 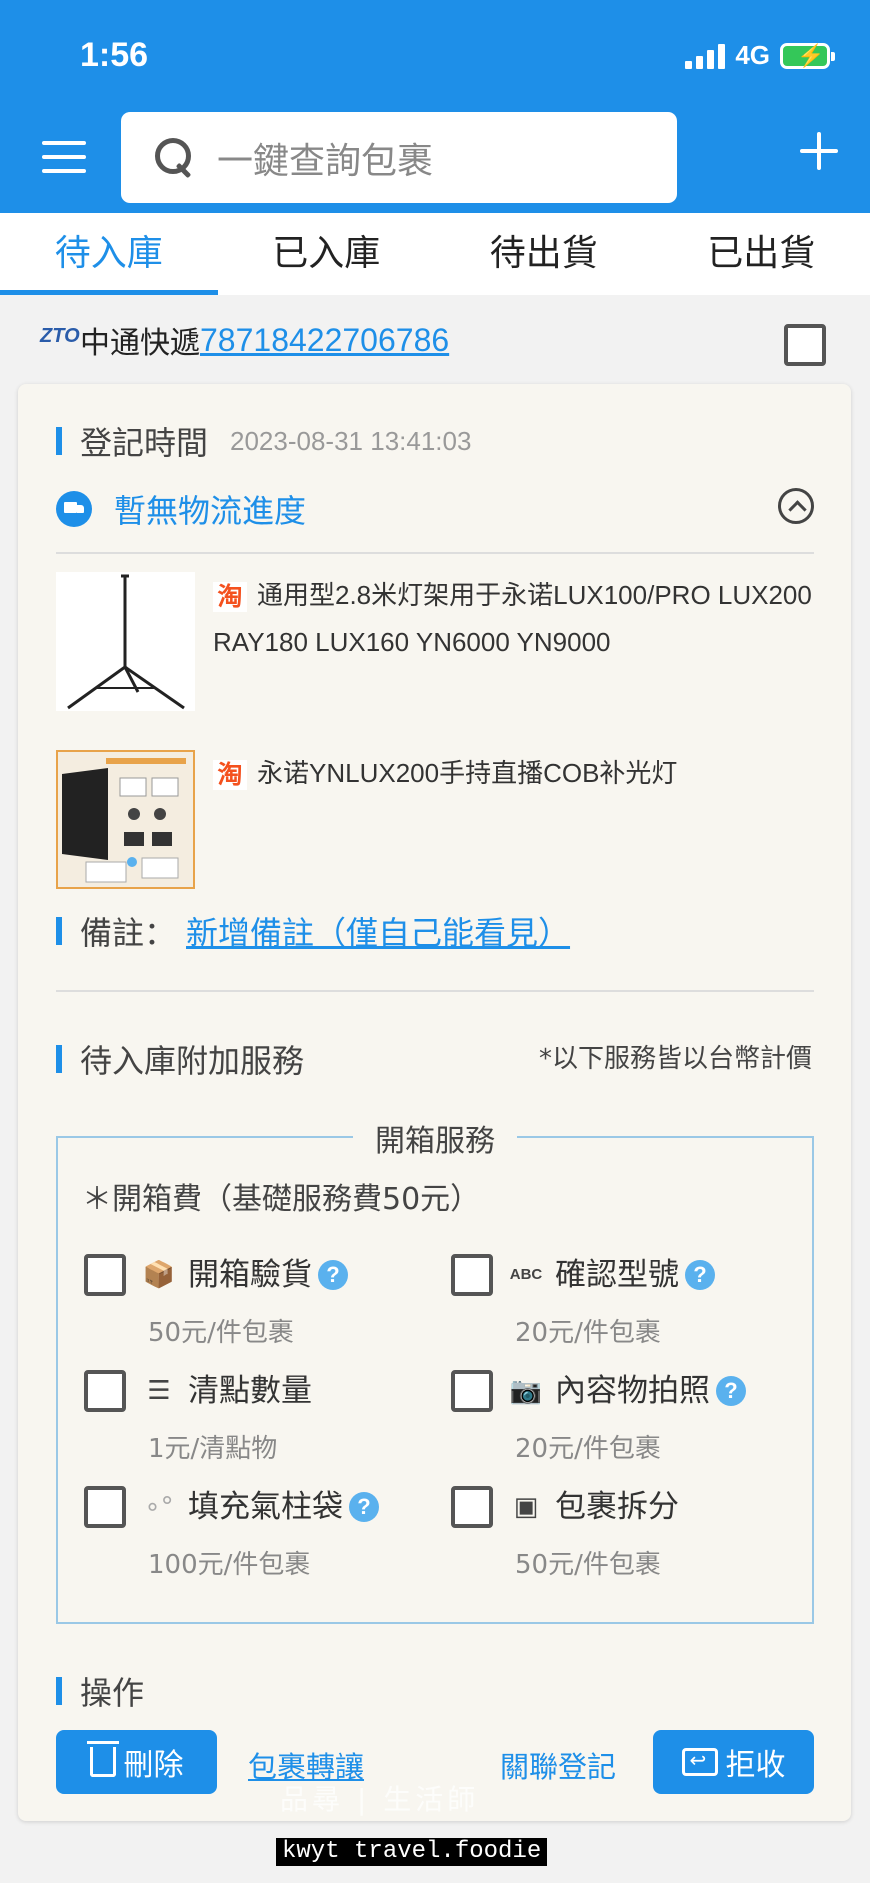 I want to click on delete-button: 刪除, so click(x=136, y=1762).